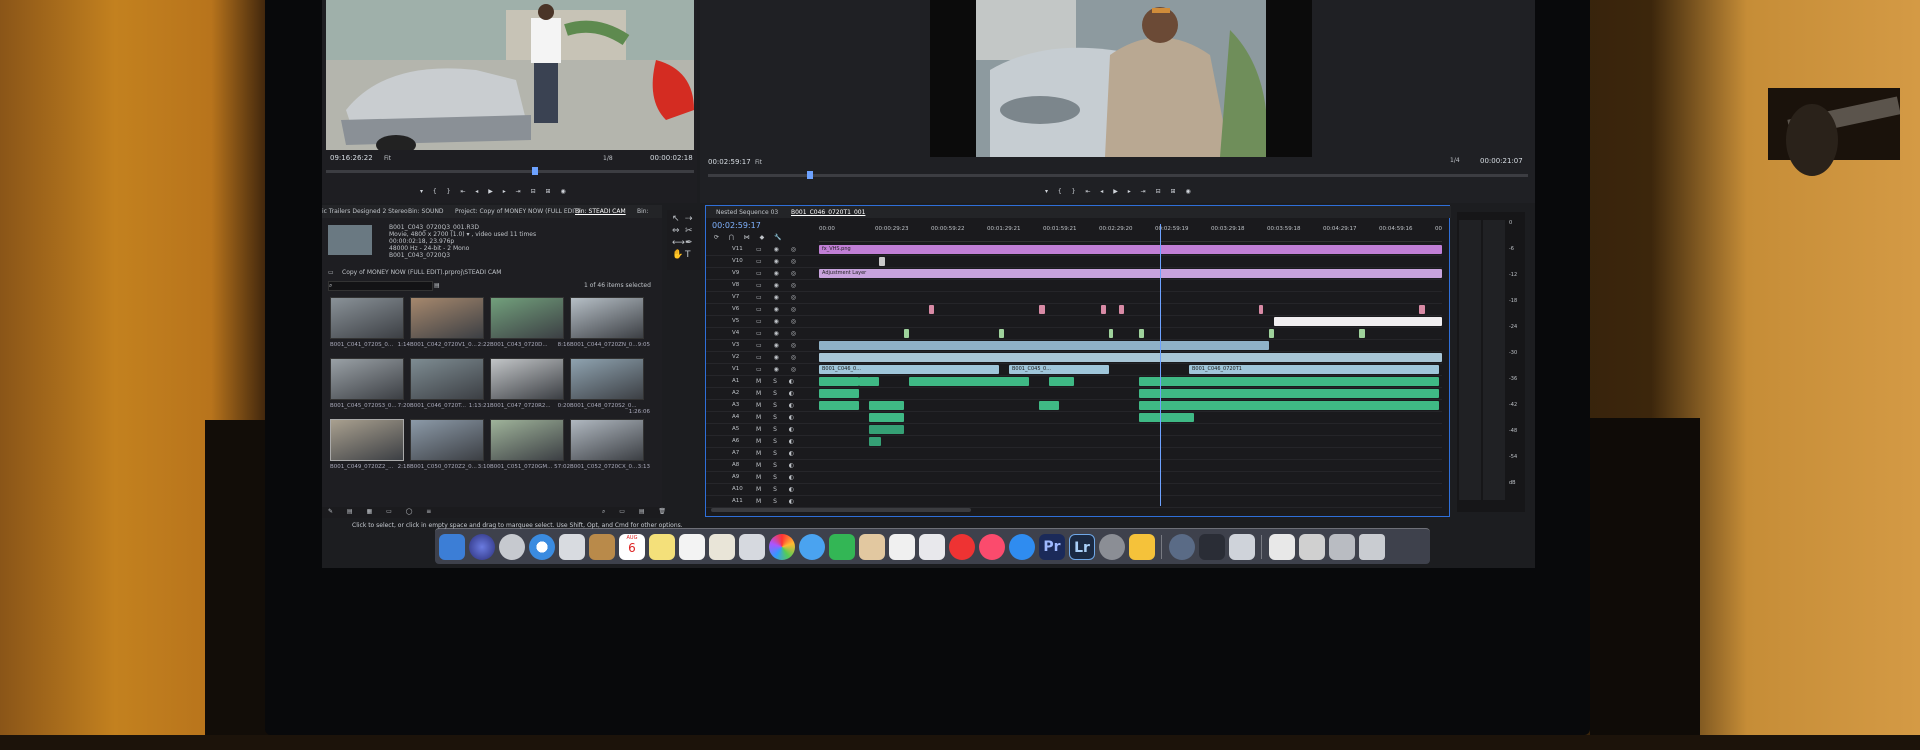 The image size is (1920, 750). Describe the element at coordinates (495, 191) in the screenshot. I see `source-transport-controls: ▾ { } ⇤ ◂ ▶ ▸ ⇥ ⊟ ⊞ ◉` at that location.